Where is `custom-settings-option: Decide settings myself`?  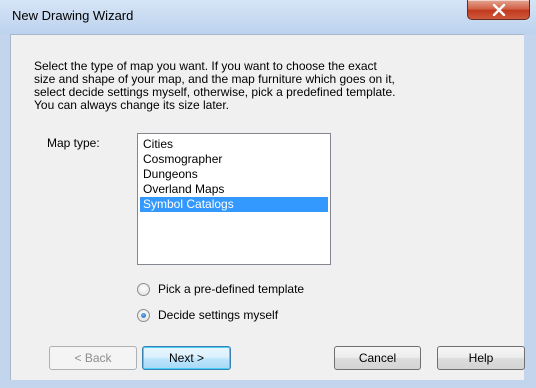 custom-settings-option: Decide settings myself is located at coordinates (207, 315).